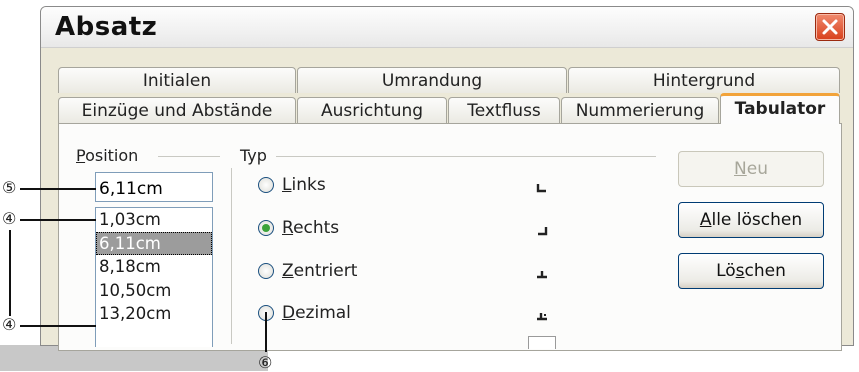 The image size is (859, 372). What do you see at coordinates (58, 220) in the screenshot?
I see `callout-4-top-line` at bounding box center [58, 220].